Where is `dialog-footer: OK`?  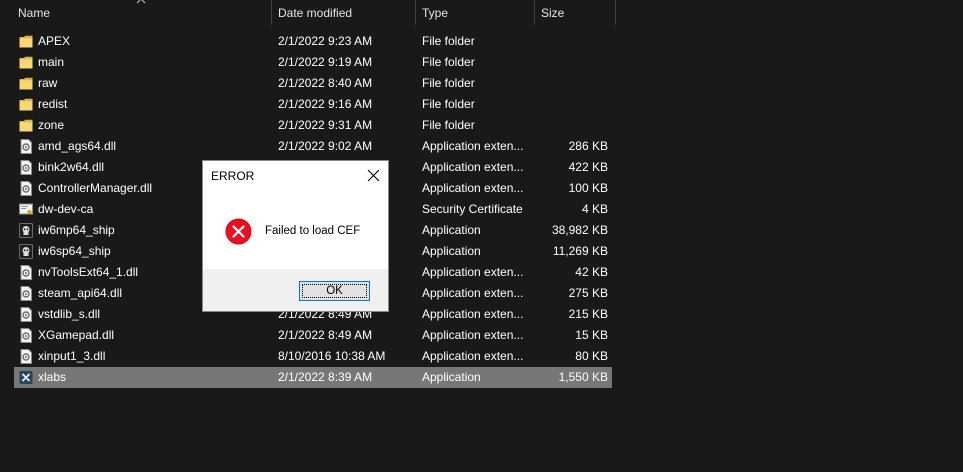
dialog-footer: OK is located at coordinates (295, 290).